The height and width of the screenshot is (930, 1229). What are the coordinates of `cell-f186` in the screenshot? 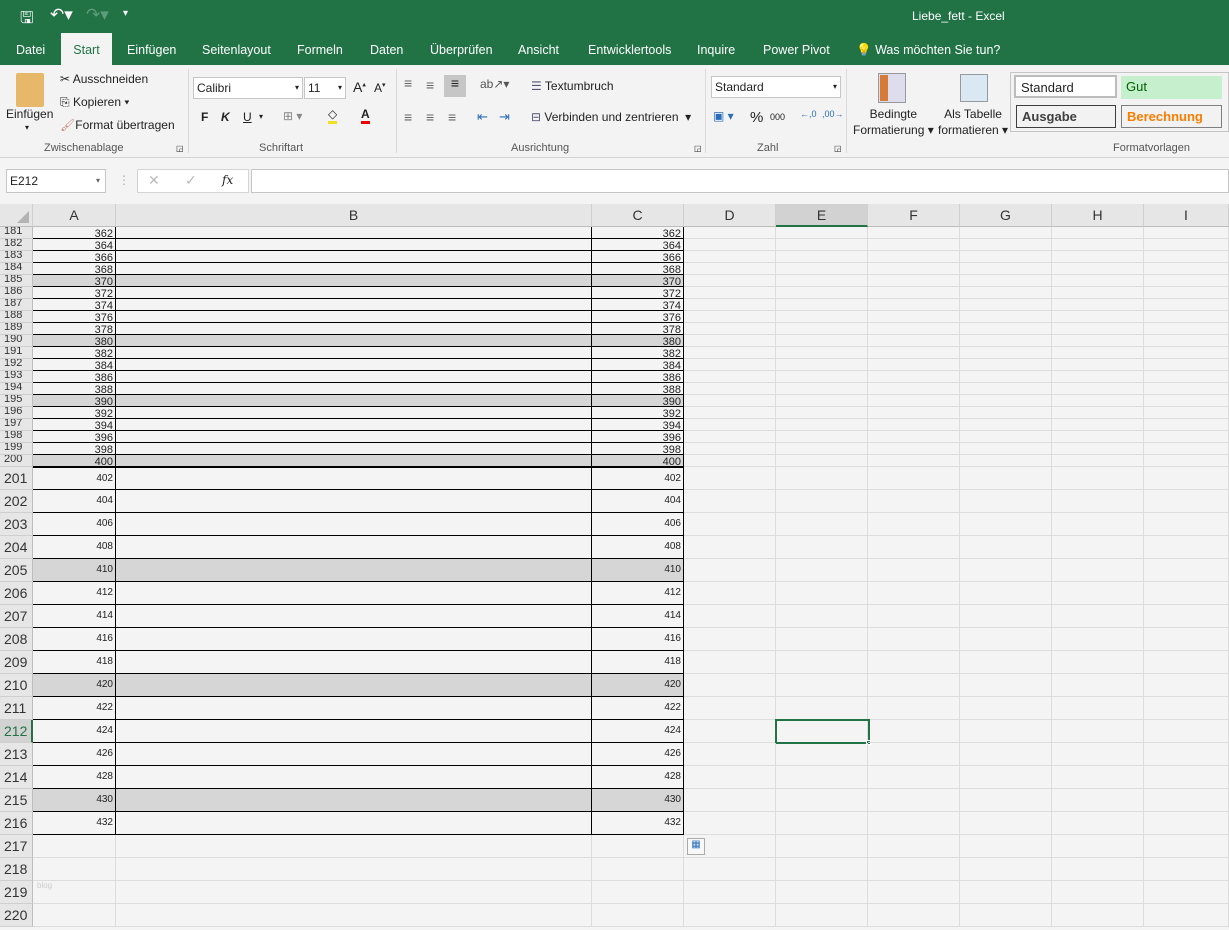 It's located at (914, 293).